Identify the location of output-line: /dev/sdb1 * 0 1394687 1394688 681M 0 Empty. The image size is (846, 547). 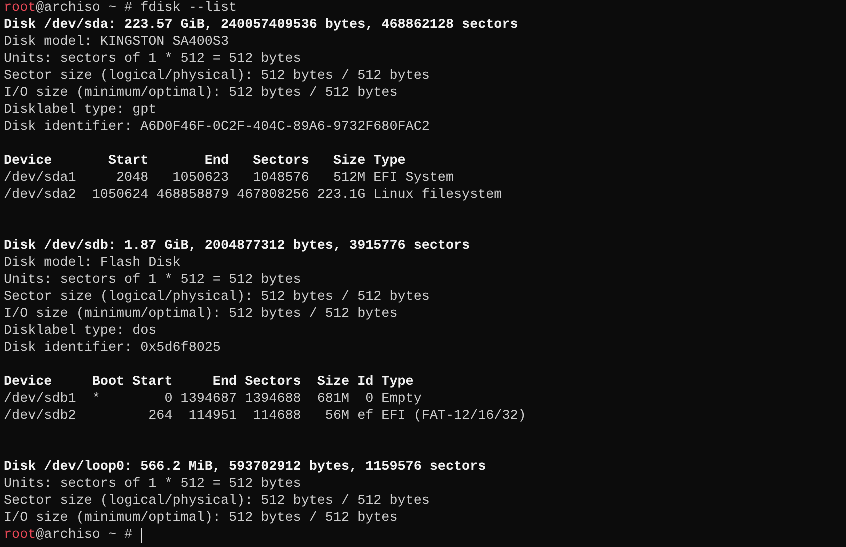
(213, 399).